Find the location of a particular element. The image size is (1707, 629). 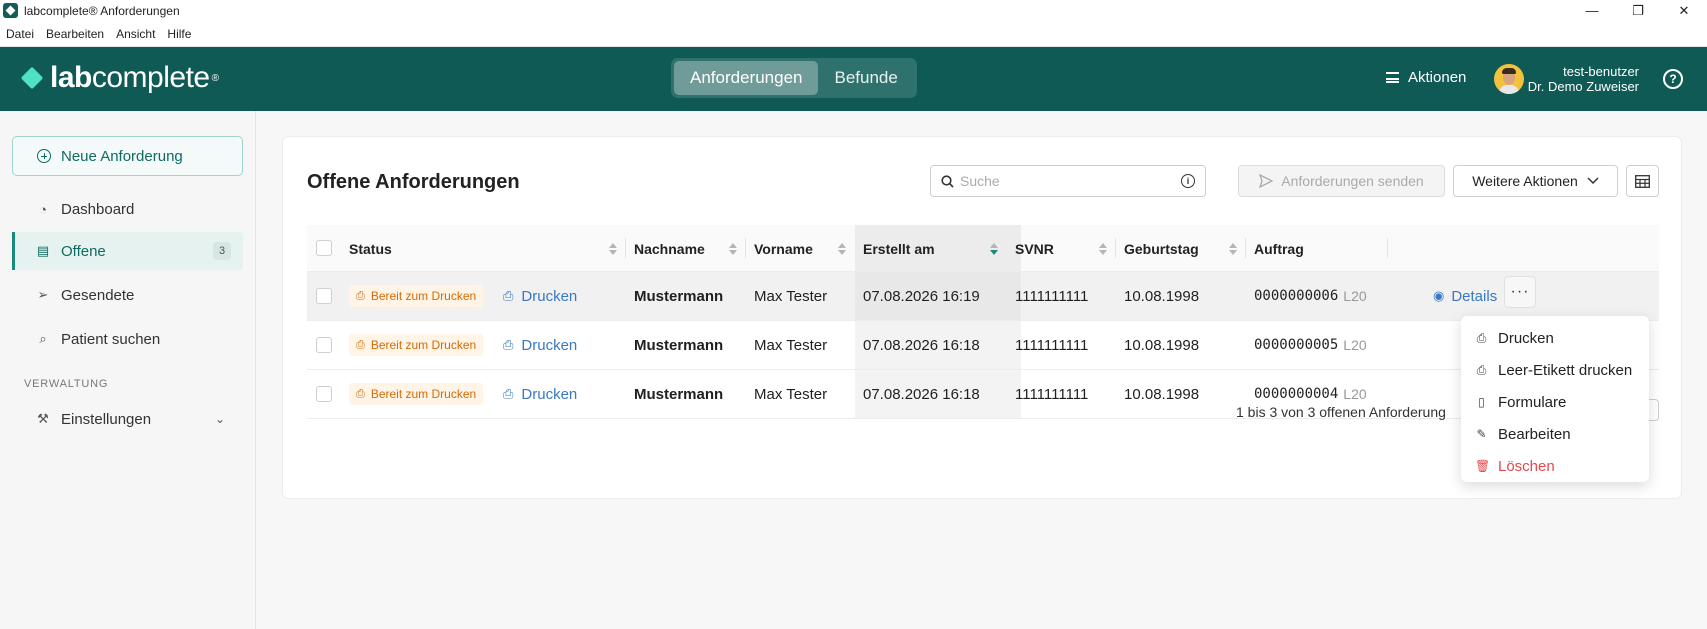

app-logo: lab complete ® is located at coordinates (119, 78).